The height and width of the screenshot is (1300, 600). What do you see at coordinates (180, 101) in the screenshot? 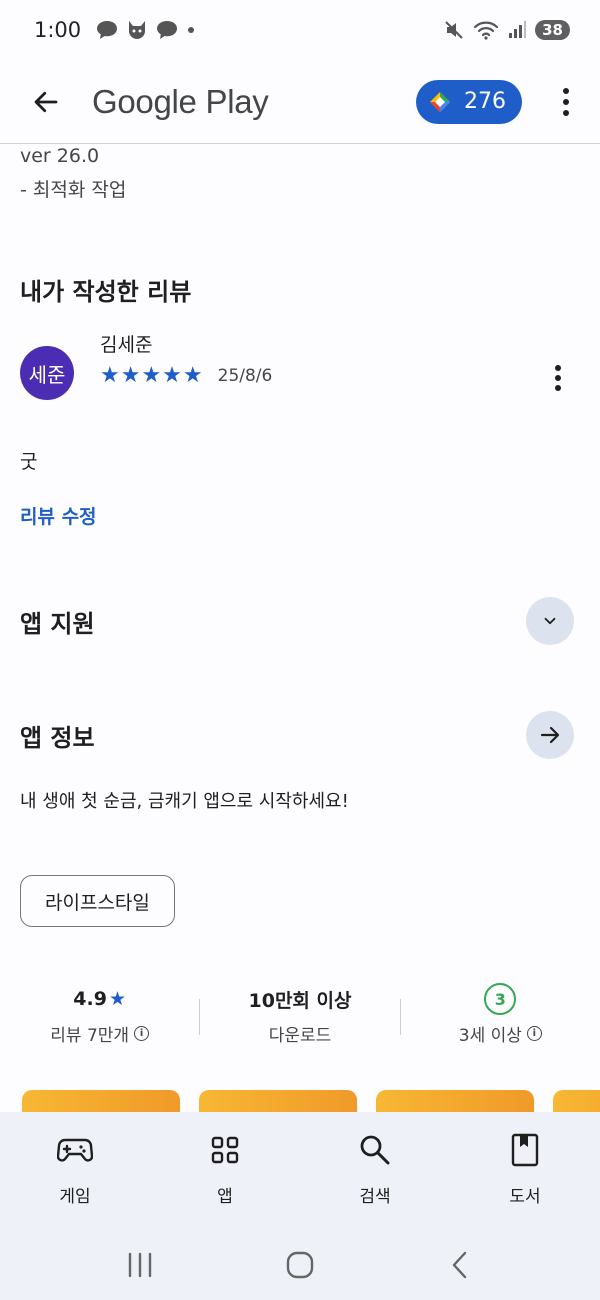
I see `google-play-logo: Google Play` at bounding box center [180, 101].